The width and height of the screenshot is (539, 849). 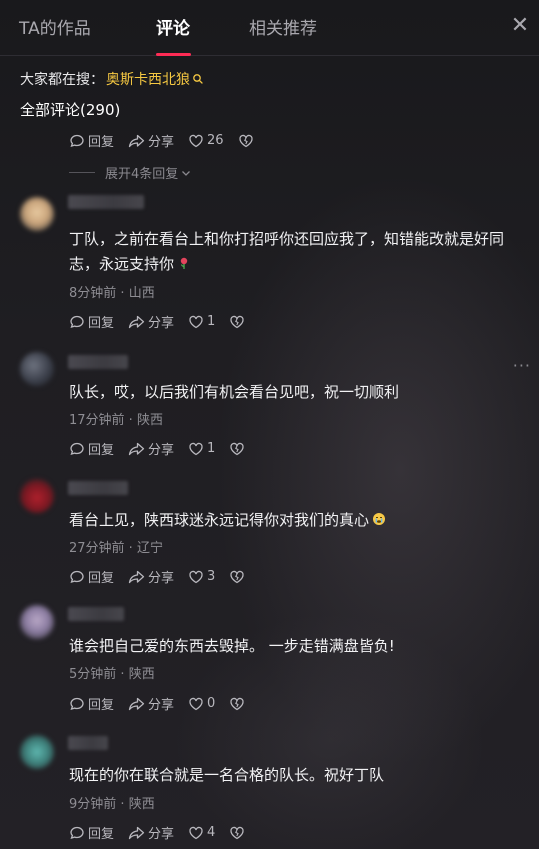 I want to click on like-button: 3, so click(x=201, y=577).